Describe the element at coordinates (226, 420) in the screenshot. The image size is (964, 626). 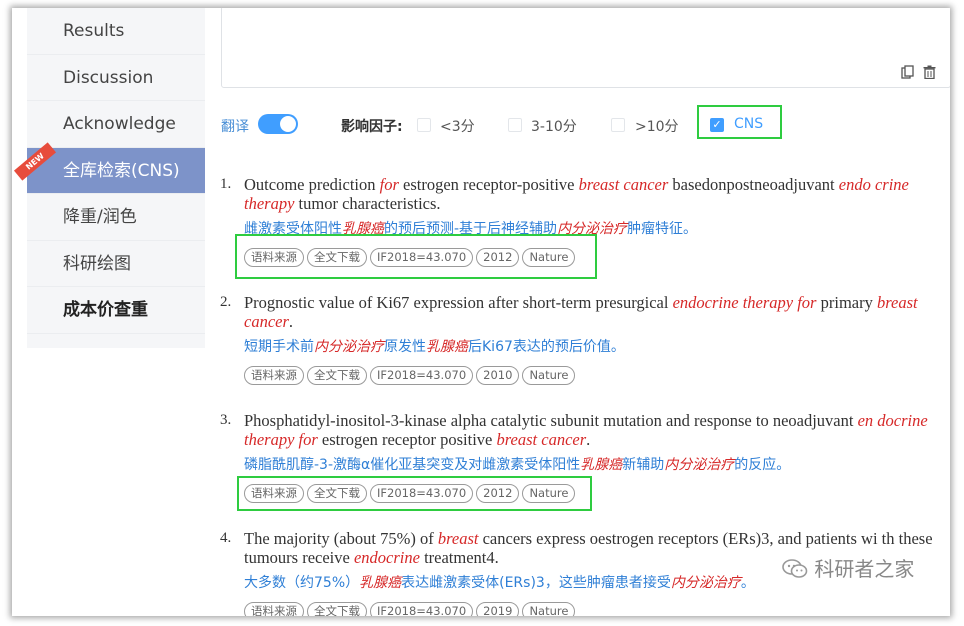
I see `result-number: 3.` at that location.